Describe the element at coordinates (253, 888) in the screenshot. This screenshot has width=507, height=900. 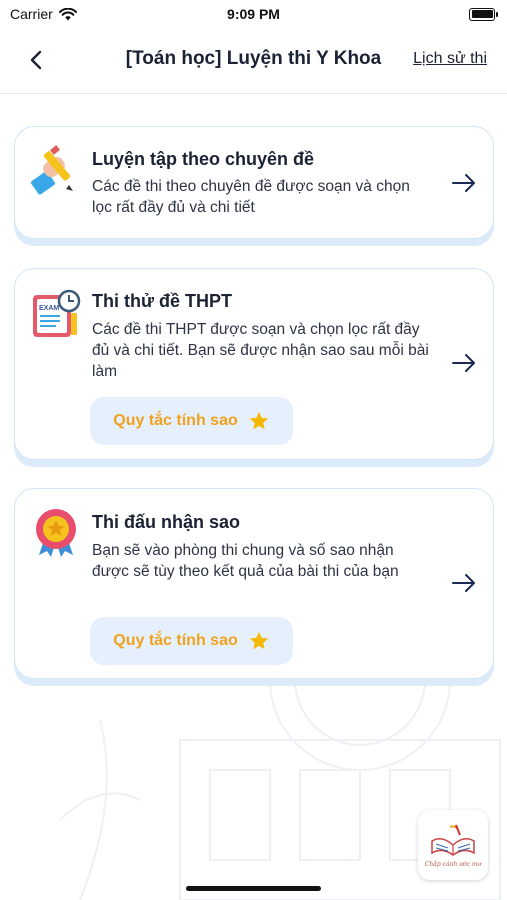
I see `home-indicator` at that location.